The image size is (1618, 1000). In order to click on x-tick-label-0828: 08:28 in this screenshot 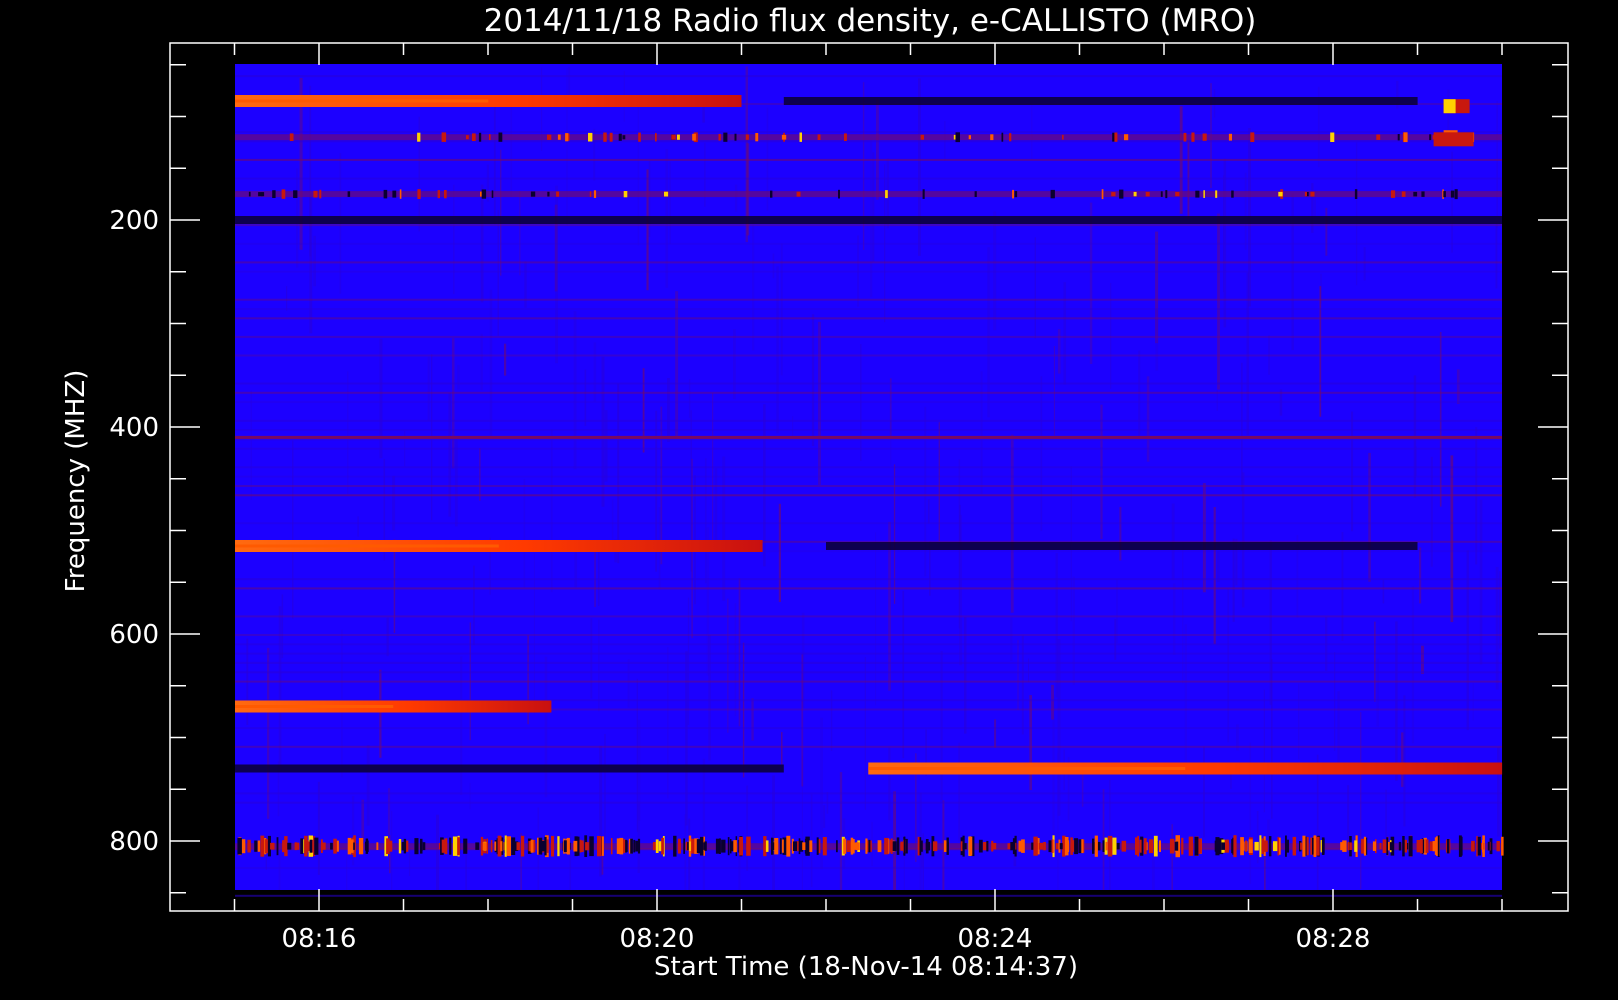, I will do `click(1333, 939)`.